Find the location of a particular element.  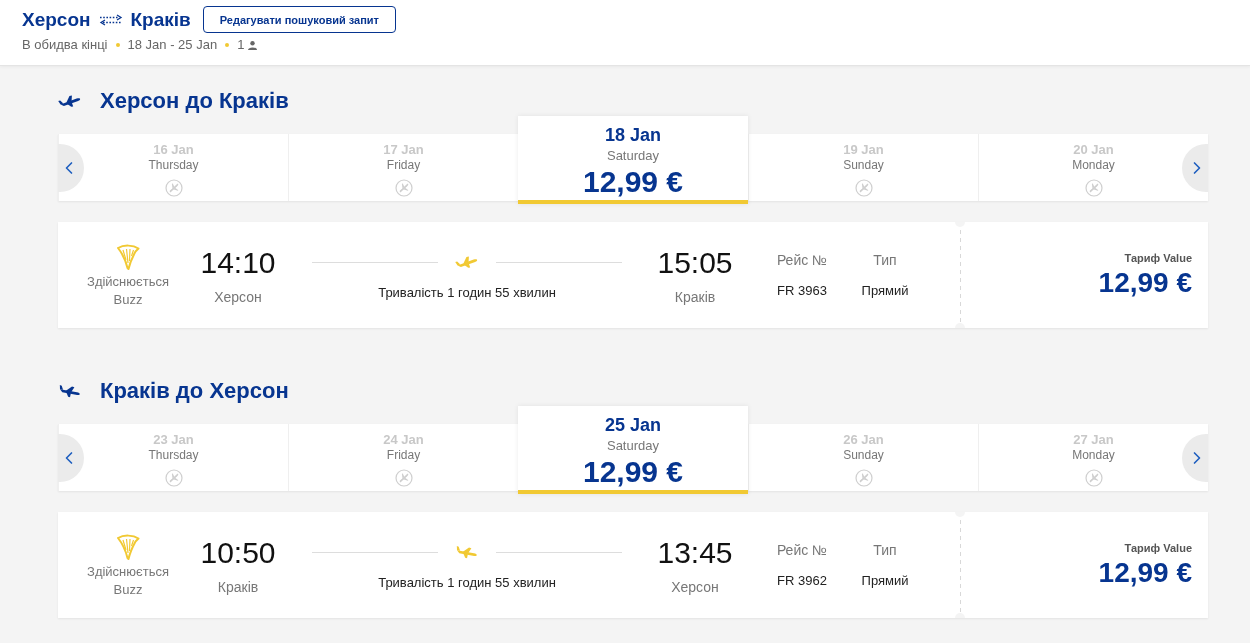

arrival-city: Херсон is located at coordinates (695, 587).